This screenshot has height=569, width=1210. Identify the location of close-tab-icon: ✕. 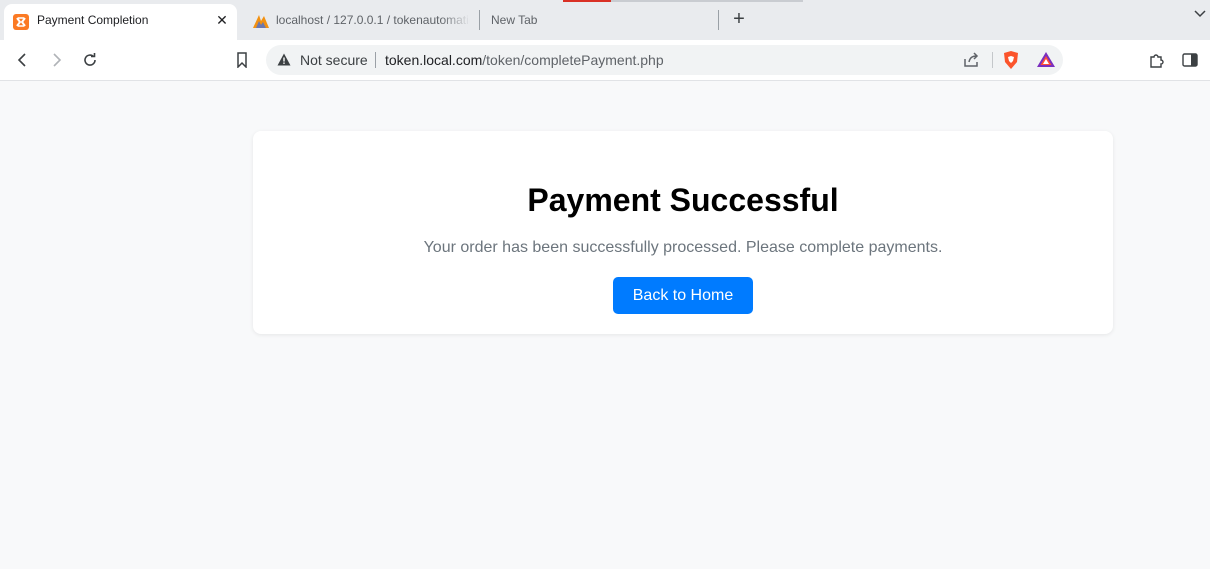
(222, 20).